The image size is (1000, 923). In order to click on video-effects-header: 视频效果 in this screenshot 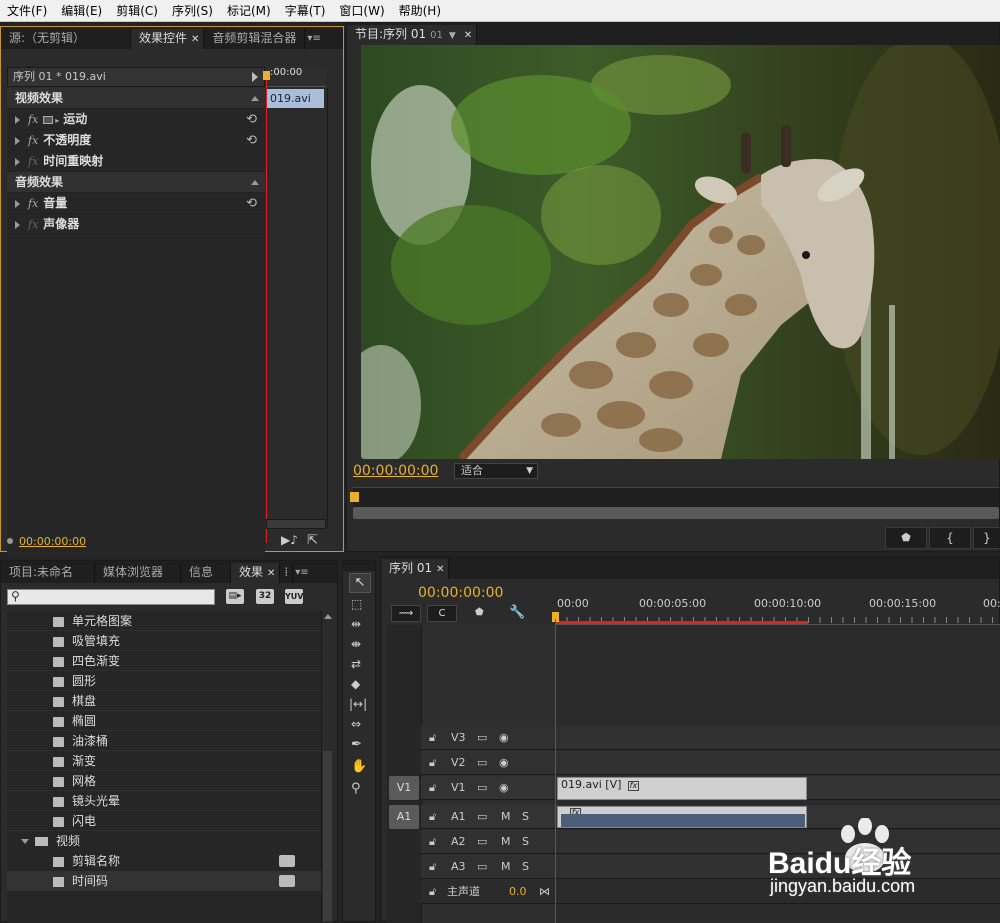, I will do `click(136, 98)`.